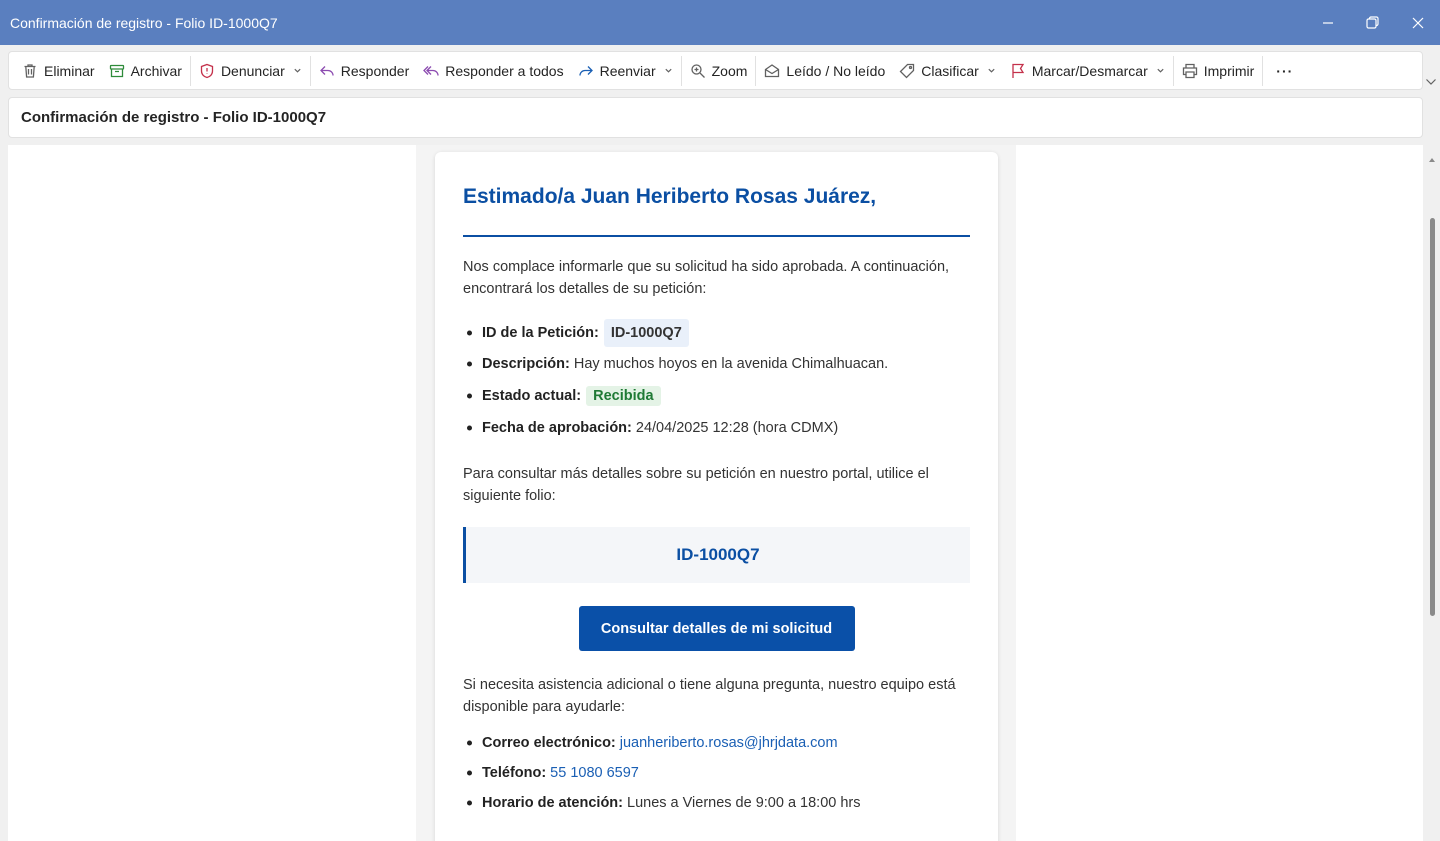 This screenshot has height=841, width=1440. Describe the element at coordinates (907, 70) in the screenshot. I see `tag-icon` at that location.